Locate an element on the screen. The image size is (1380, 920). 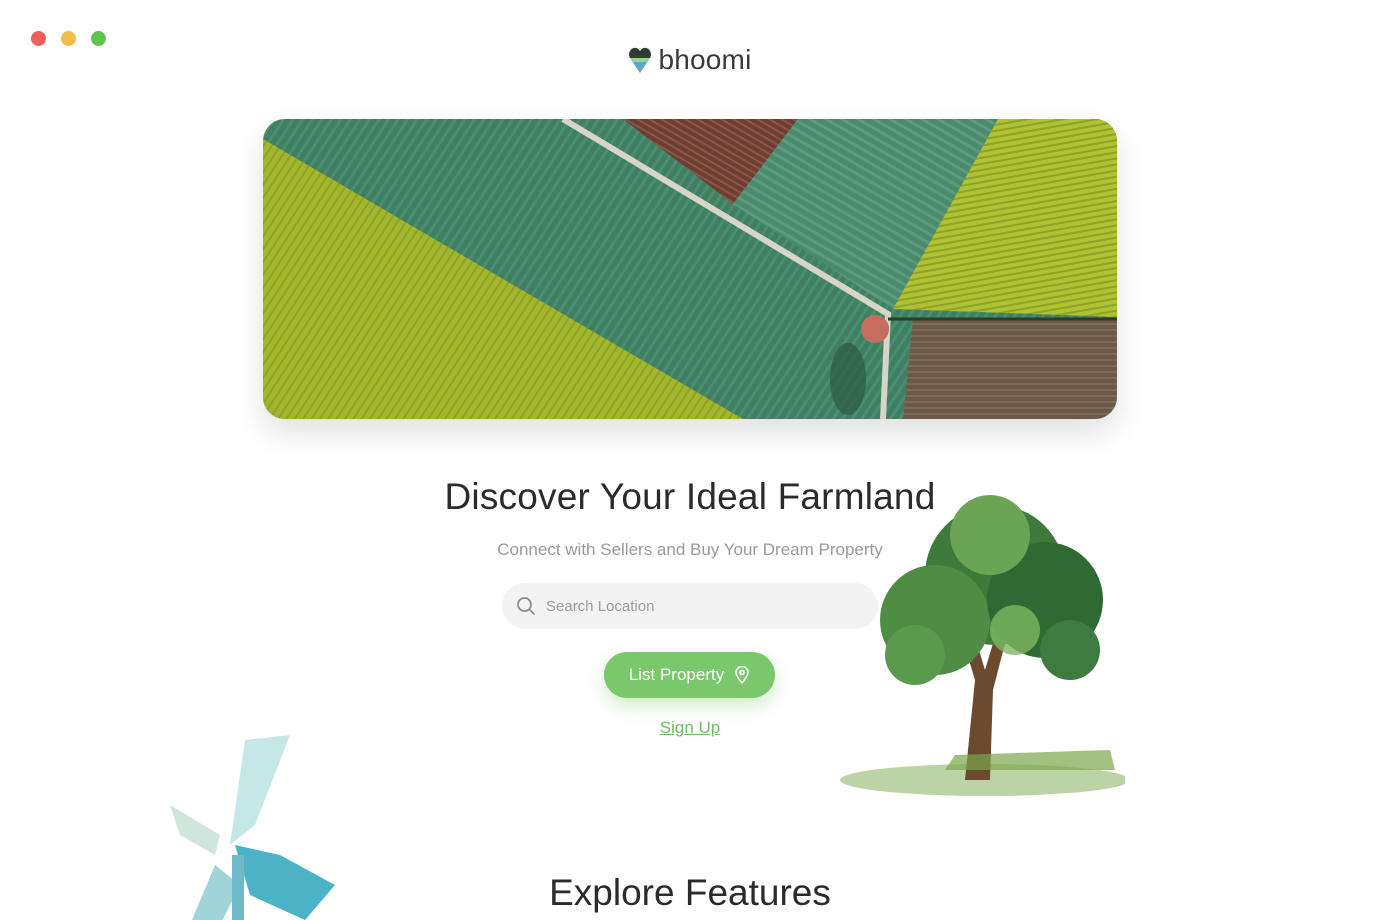
tree-illustration is located at coordinates (982, 645).